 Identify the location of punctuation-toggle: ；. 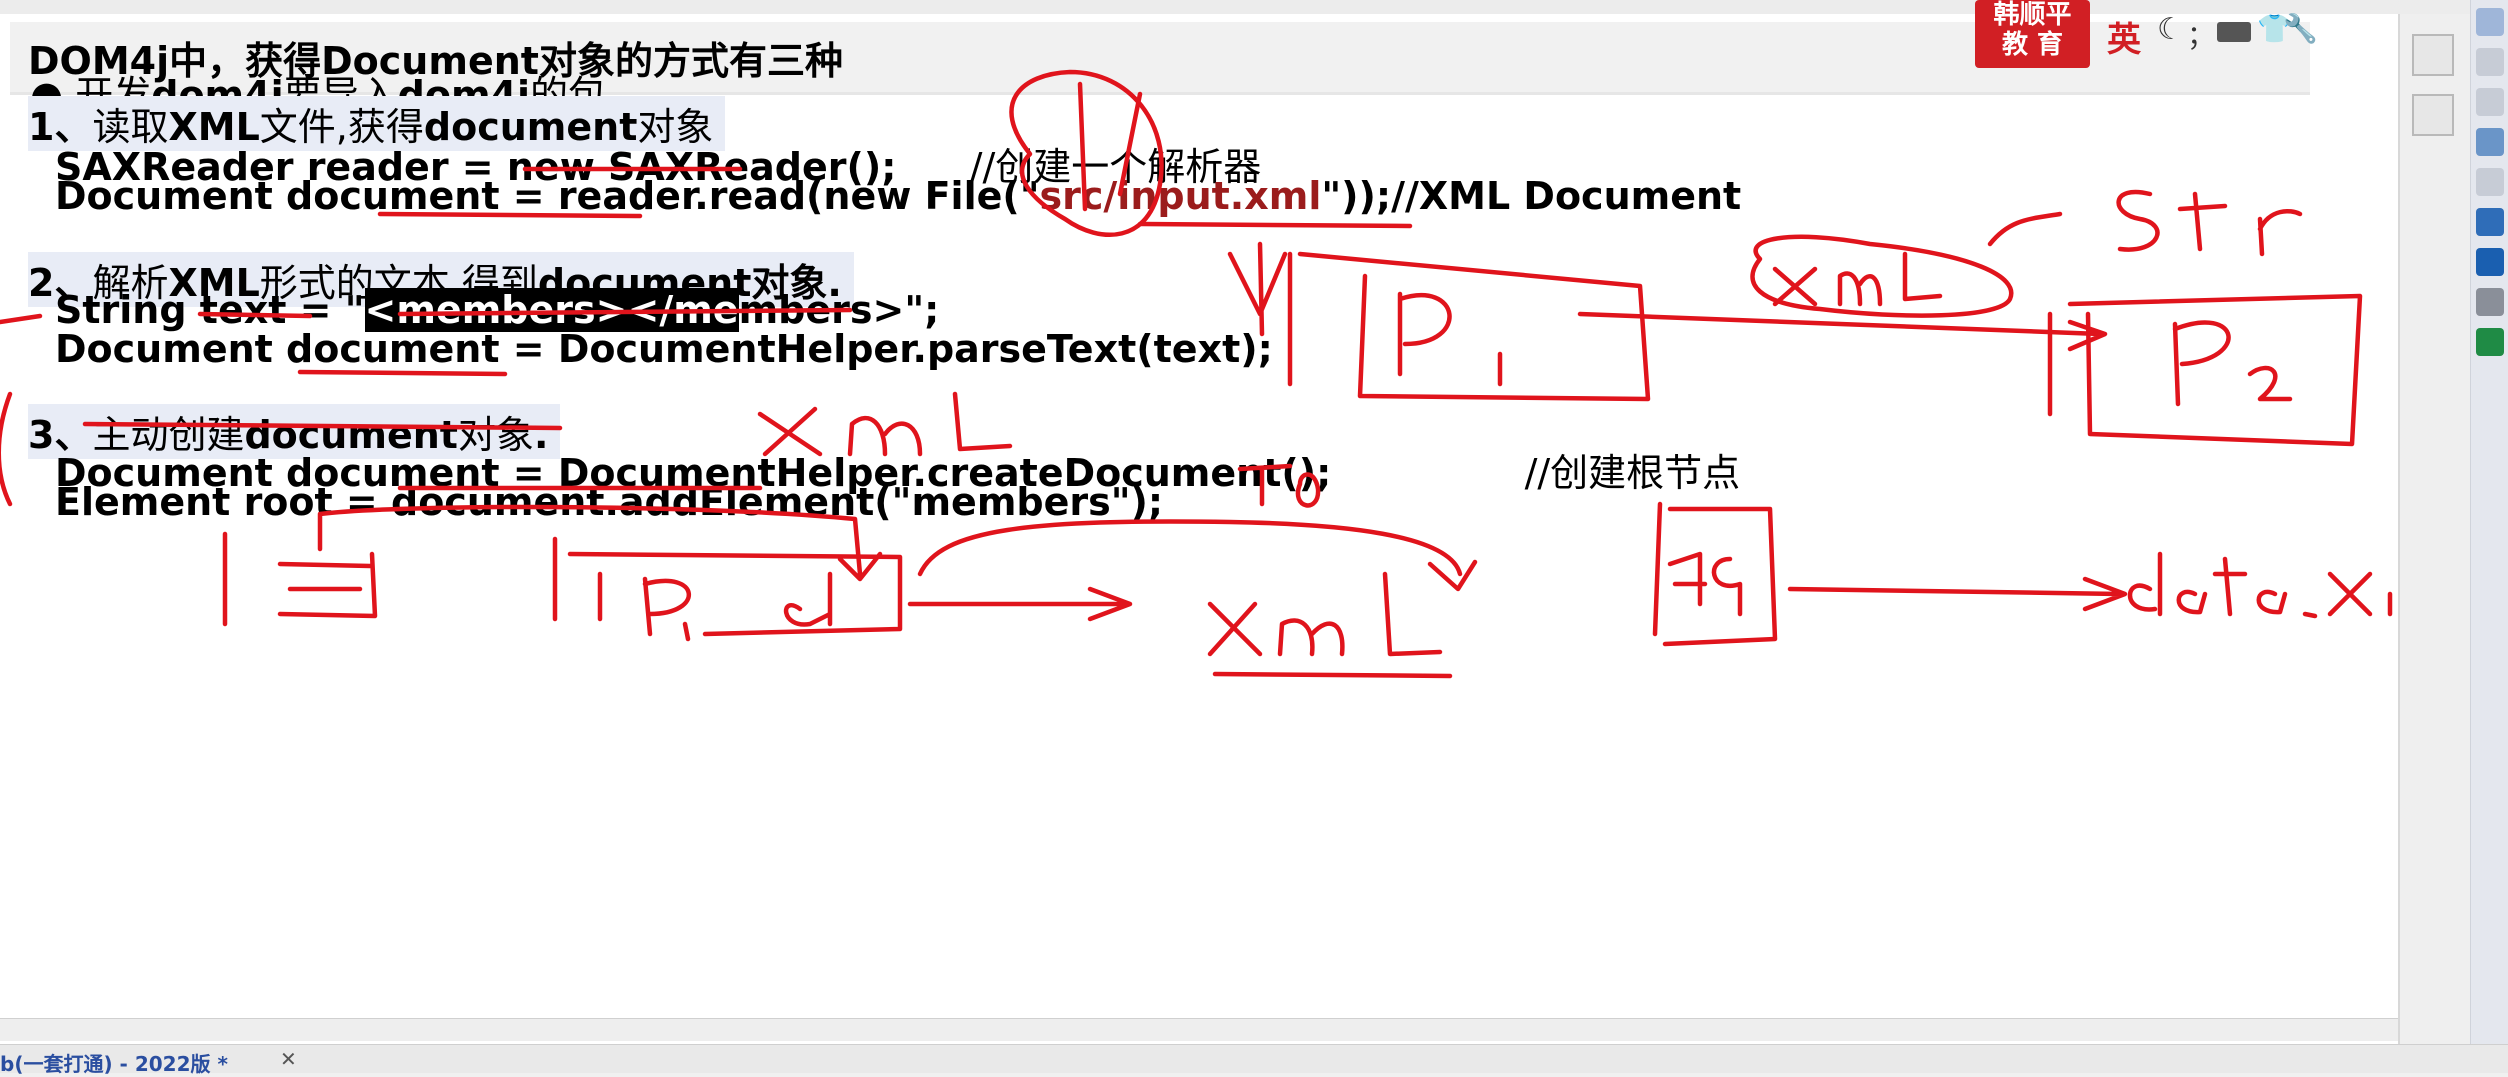
(2201, 34).